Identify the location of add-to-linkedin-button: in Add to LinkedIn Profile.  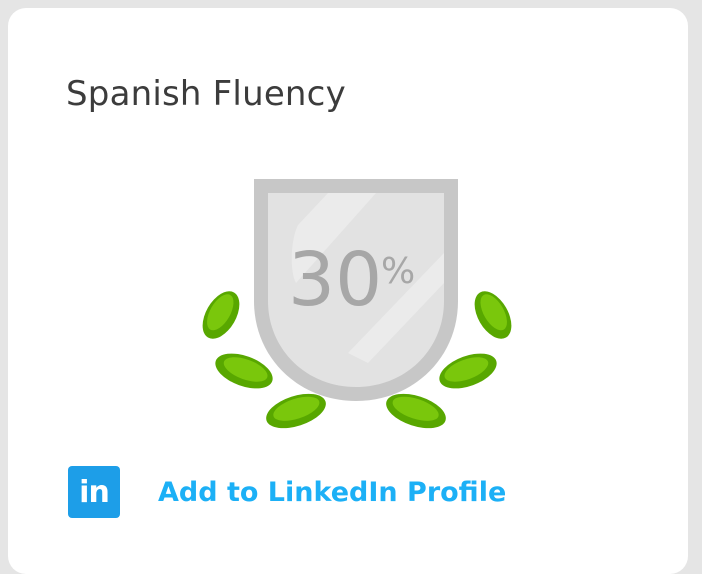
(287, 492).